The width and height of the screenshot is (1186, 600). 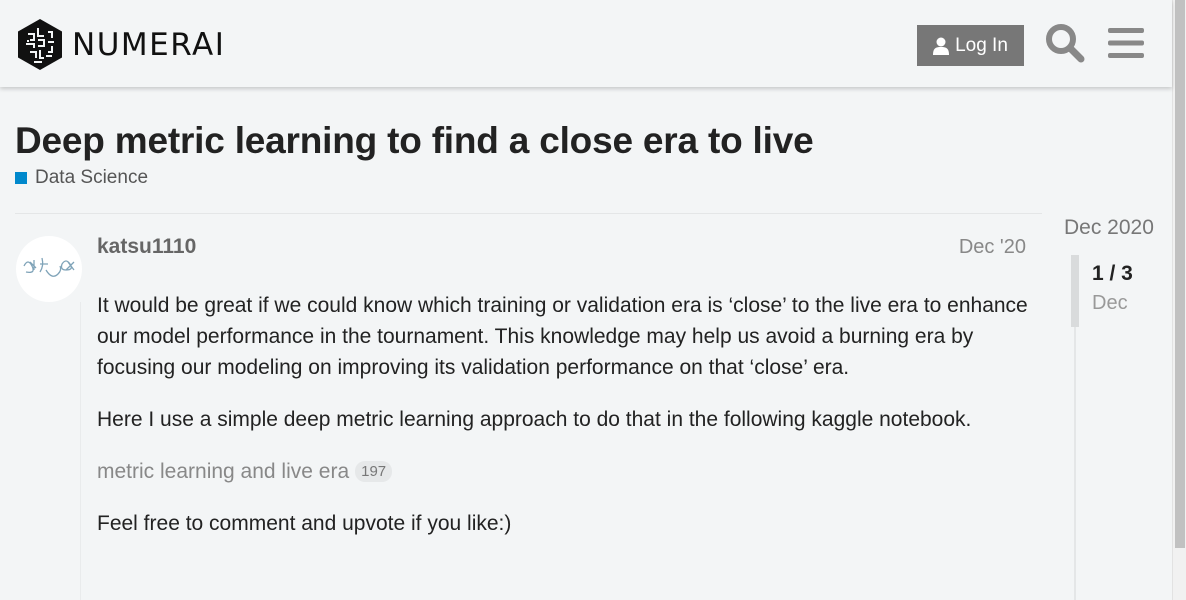 I want to click on search-icon, so click(x=1065, y=43).